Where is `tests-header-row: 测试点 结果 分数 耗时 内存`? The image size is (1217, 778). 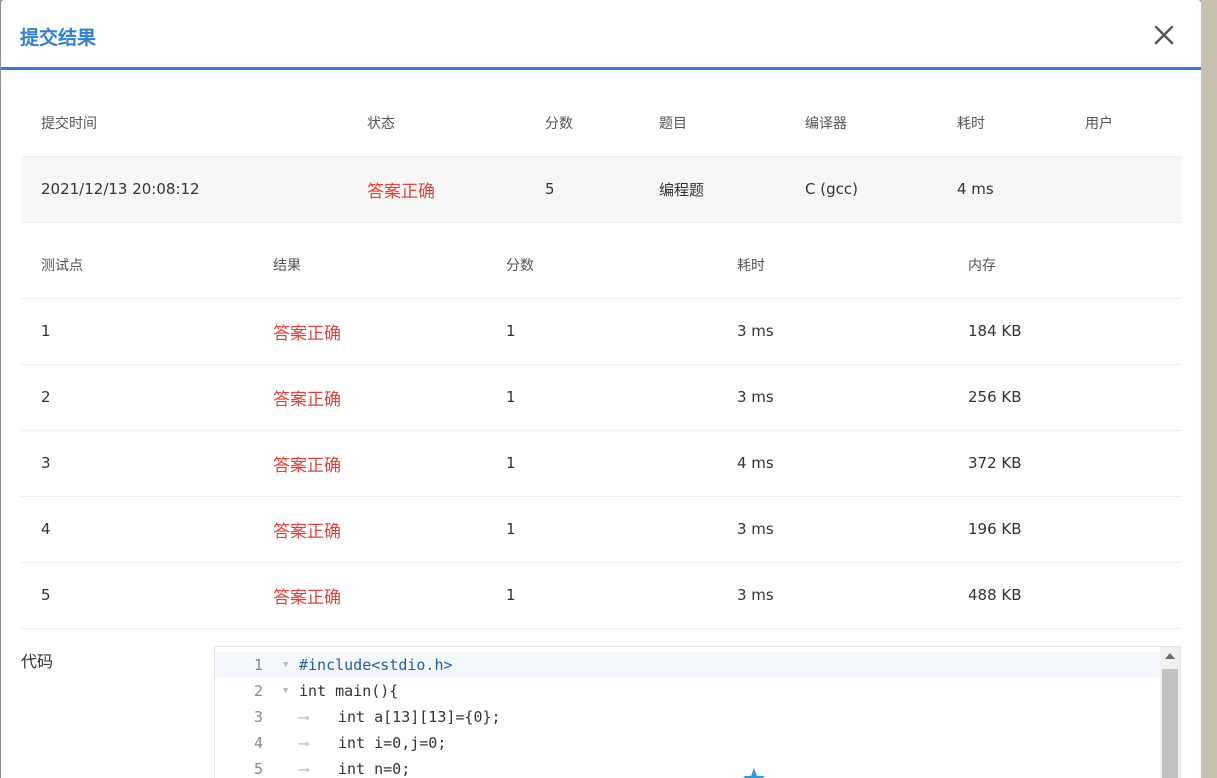
tests-header-row: 测试点 结果 分数 耗时 内存 is located at coordinates (601, 265).